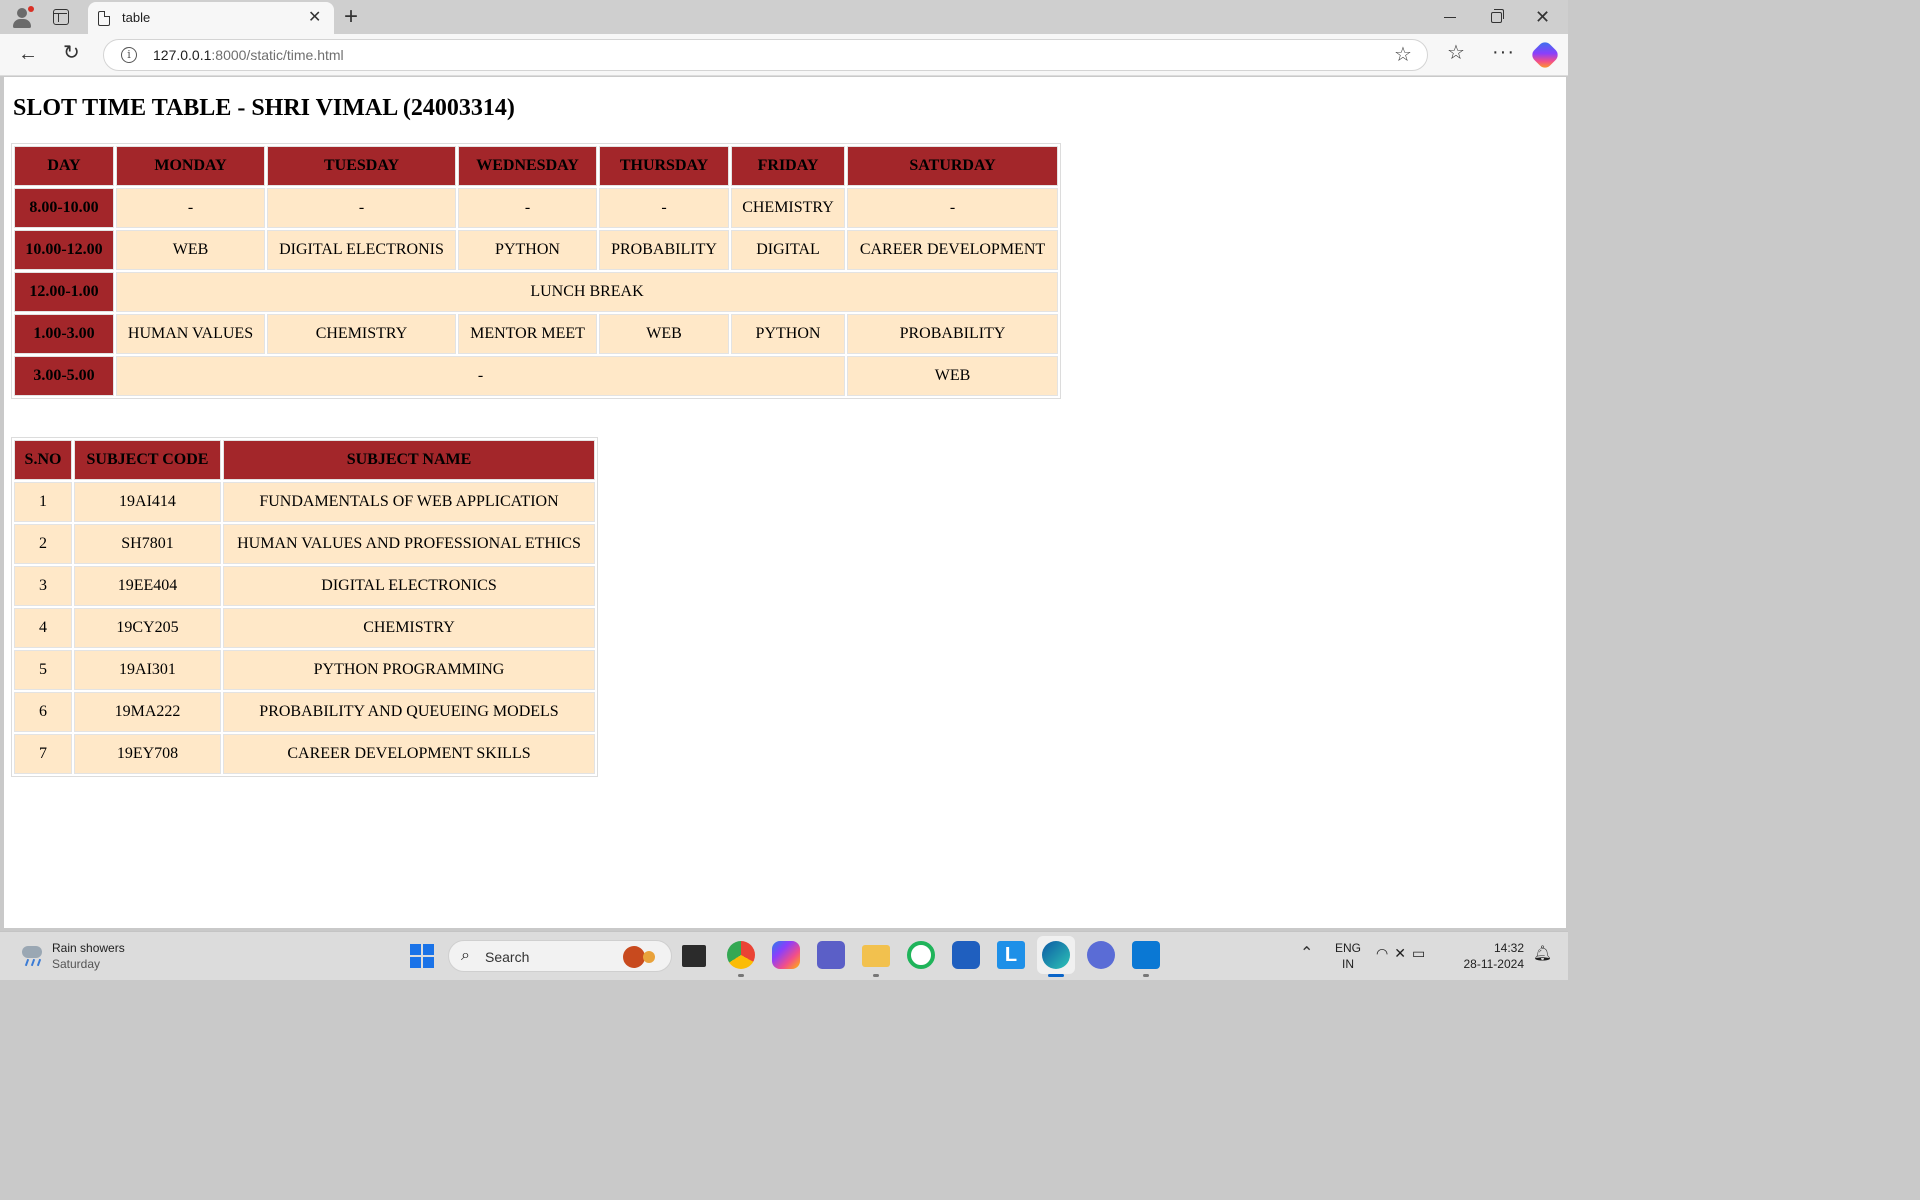 This screenshot has width=1920, height=1200. What do you see at coordinates (1542, 954) in the screenshot?
I see `notification-bell-icon: 🔔︎` at bounding box center [1542, 954].